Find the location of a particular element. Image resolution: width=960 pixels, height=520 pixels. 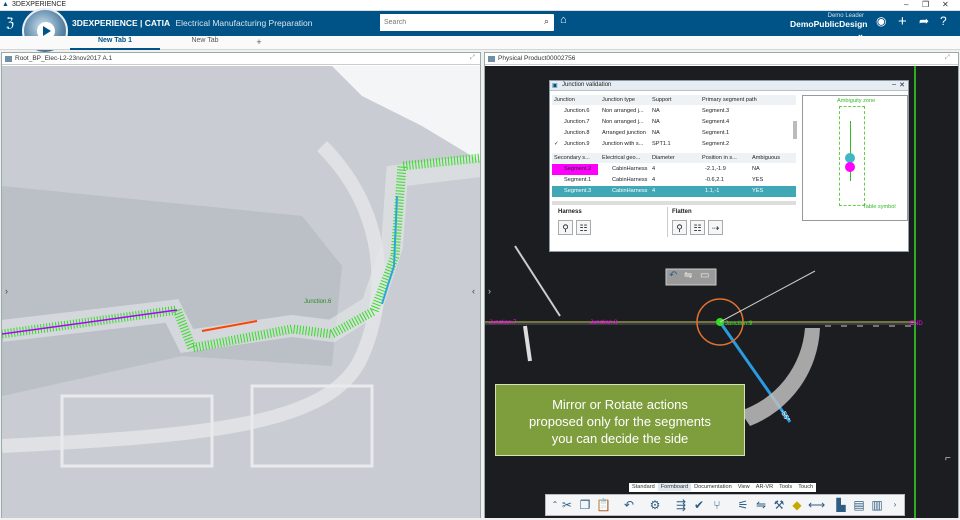

table-cell: Segment.4 is located at coordinates (716, 122).